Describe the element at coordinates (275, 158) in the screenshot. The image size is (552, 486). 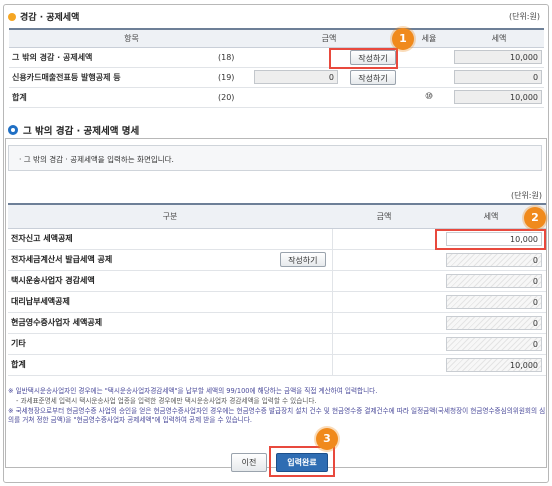
I see `info-message: · 그 밖의 경감 · 공제세액을 입력하는 화면입니다.` at that location.